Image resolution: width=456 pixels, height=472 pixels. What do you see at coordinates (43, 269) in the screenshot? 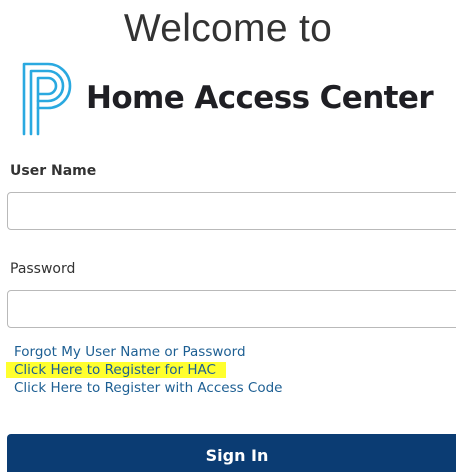
I see `password-label: Password` at bounding box center [43, 269].